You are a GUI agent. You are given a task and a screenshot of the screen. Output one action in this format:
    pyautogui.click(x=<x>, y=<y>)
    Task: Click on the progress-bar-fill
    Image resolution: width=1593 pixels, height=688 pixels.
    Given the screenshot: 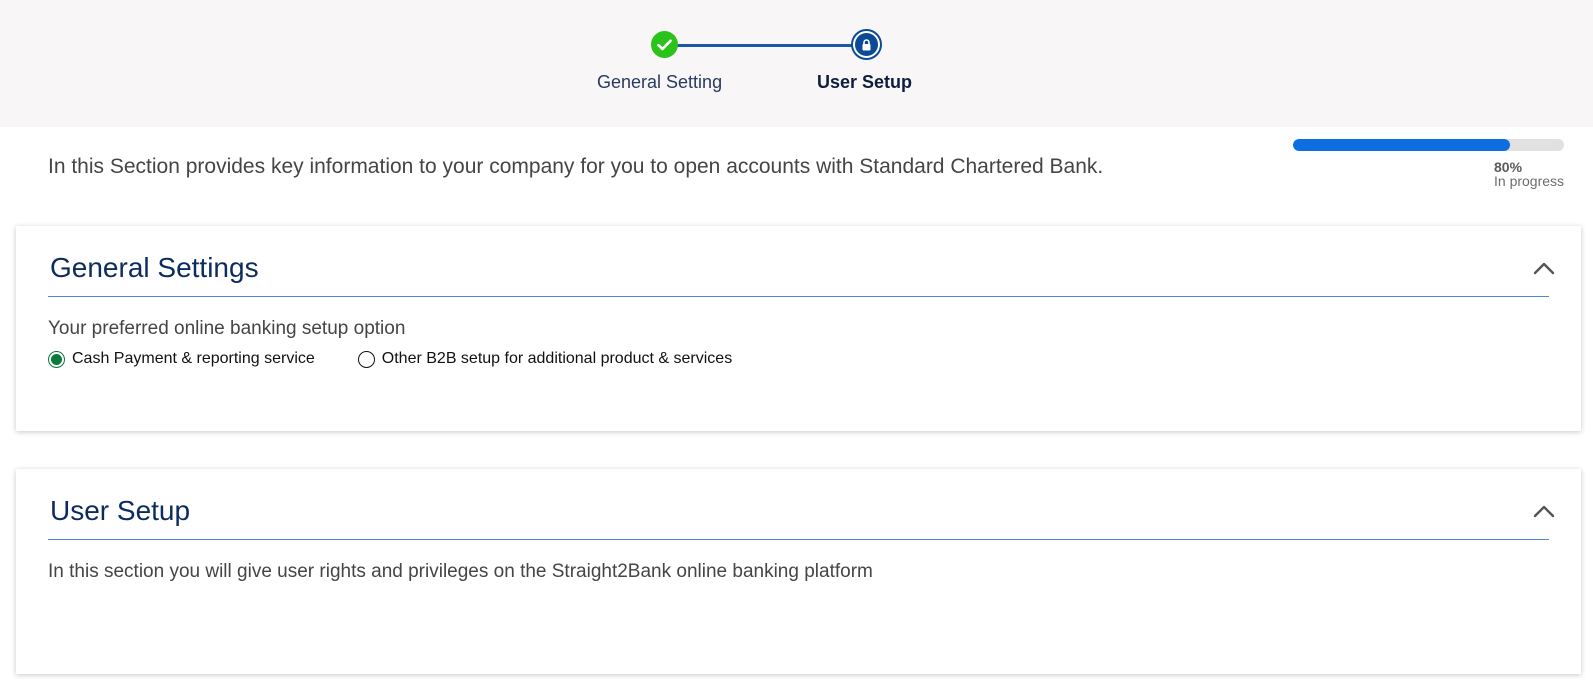 What is the action you would take?
    pyautogui.click(x=1401, y=145)
    